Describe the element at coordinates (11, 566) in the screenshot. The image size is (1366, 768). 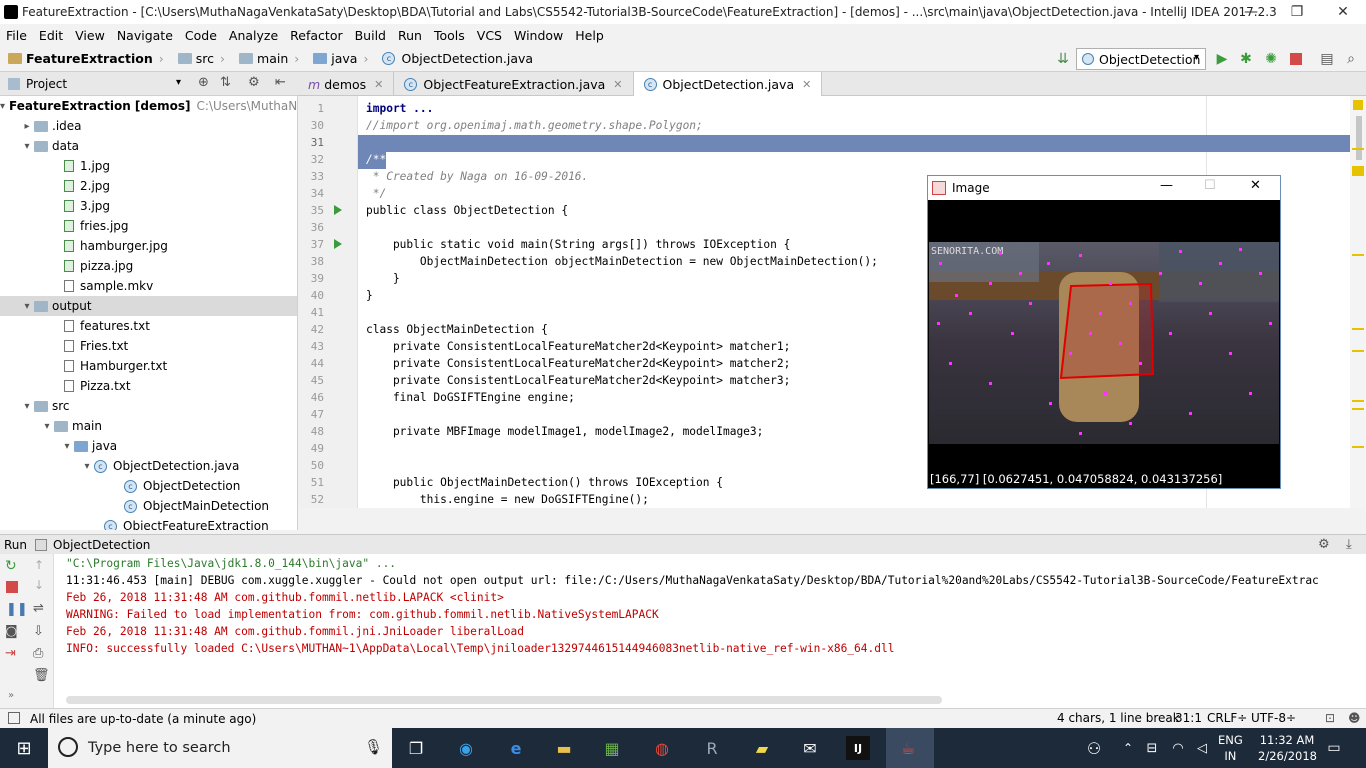
I see `rerun-icon: ↻` at that location.